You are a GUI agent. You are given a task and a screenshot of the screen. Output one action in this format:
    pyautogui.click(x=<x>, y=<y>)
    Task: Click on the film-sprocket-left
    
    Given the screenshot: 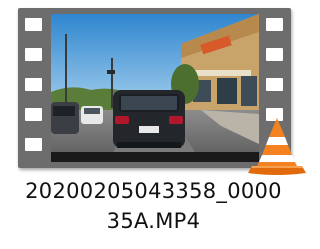 What is the action you would take?
    pyautogui.click(x=34, y=88)
    